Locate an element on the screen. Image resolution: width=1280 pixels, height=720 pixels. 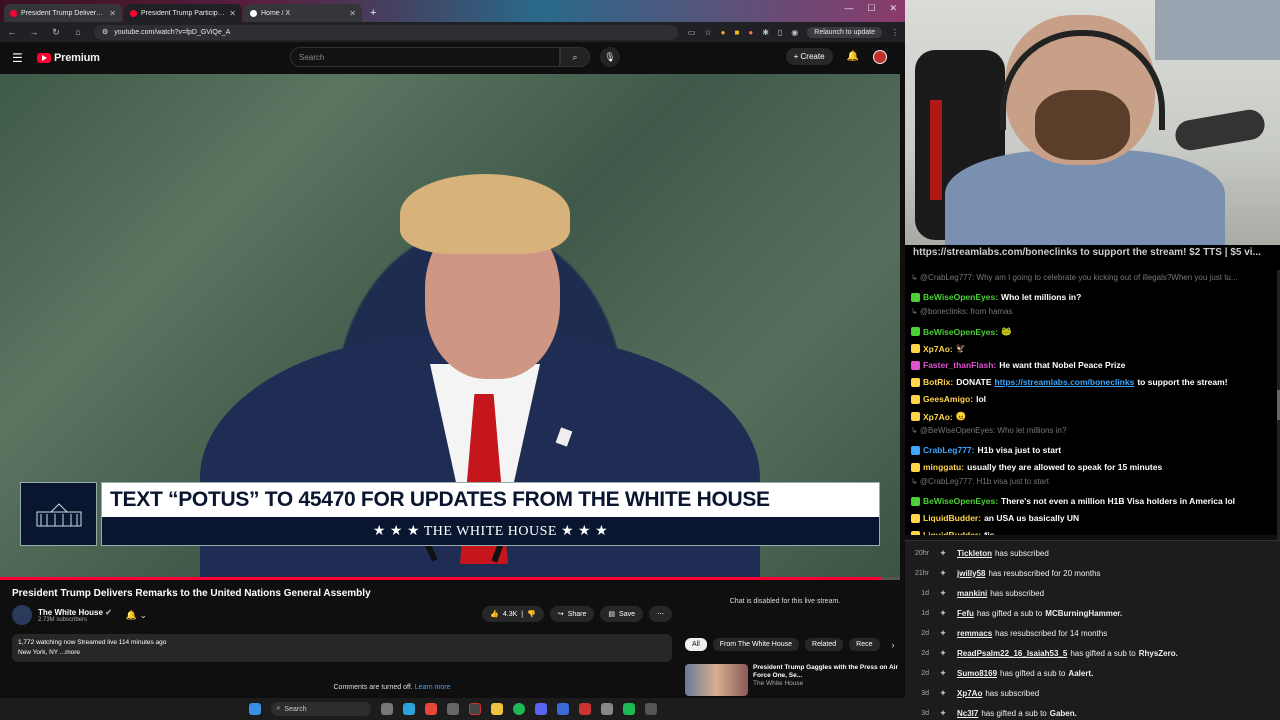
channel-info: The White House ✔ 2.73M subscribers is located at coordinates (75, 615).